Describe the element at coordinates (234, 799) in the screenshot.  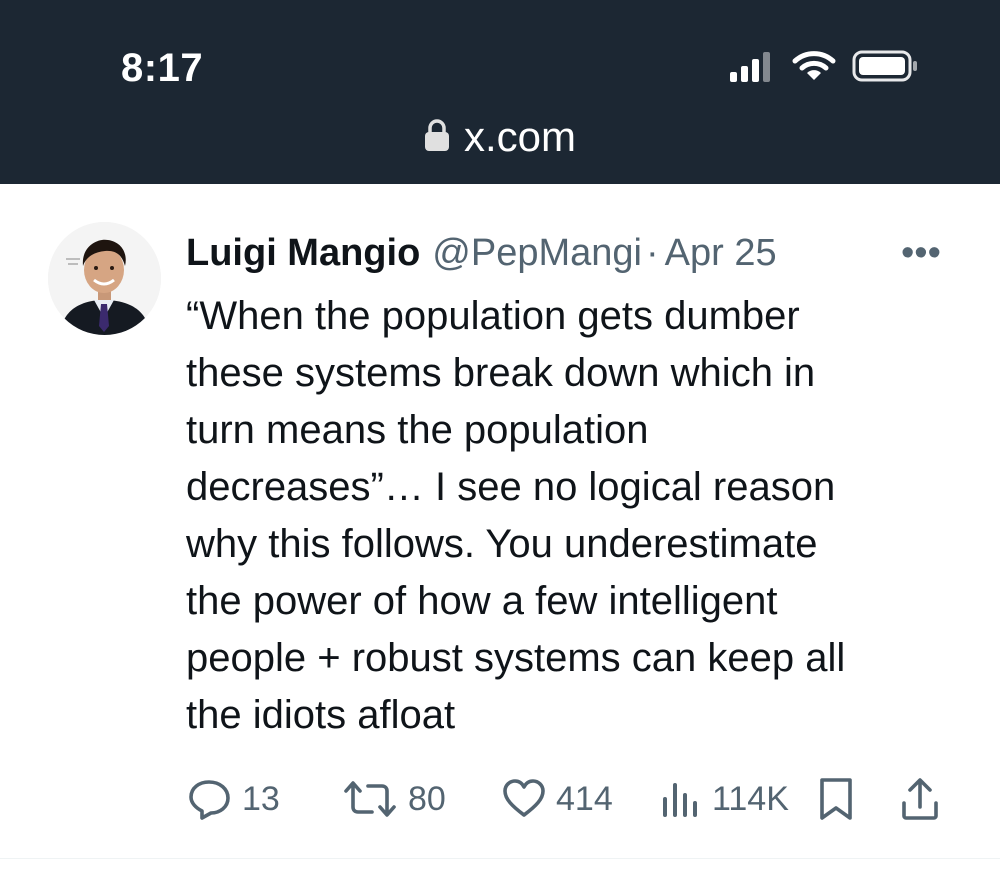
I see `reply-button: 13` at that location.